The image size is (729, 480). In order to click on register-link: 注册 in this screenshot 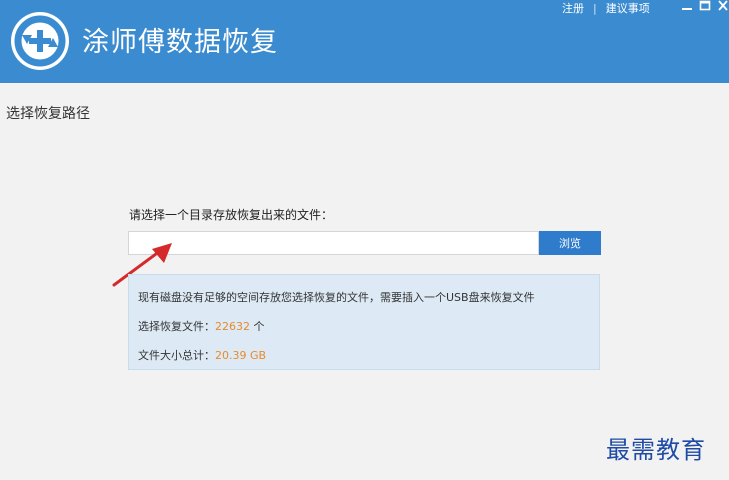, I will do `click(573, 8)`.